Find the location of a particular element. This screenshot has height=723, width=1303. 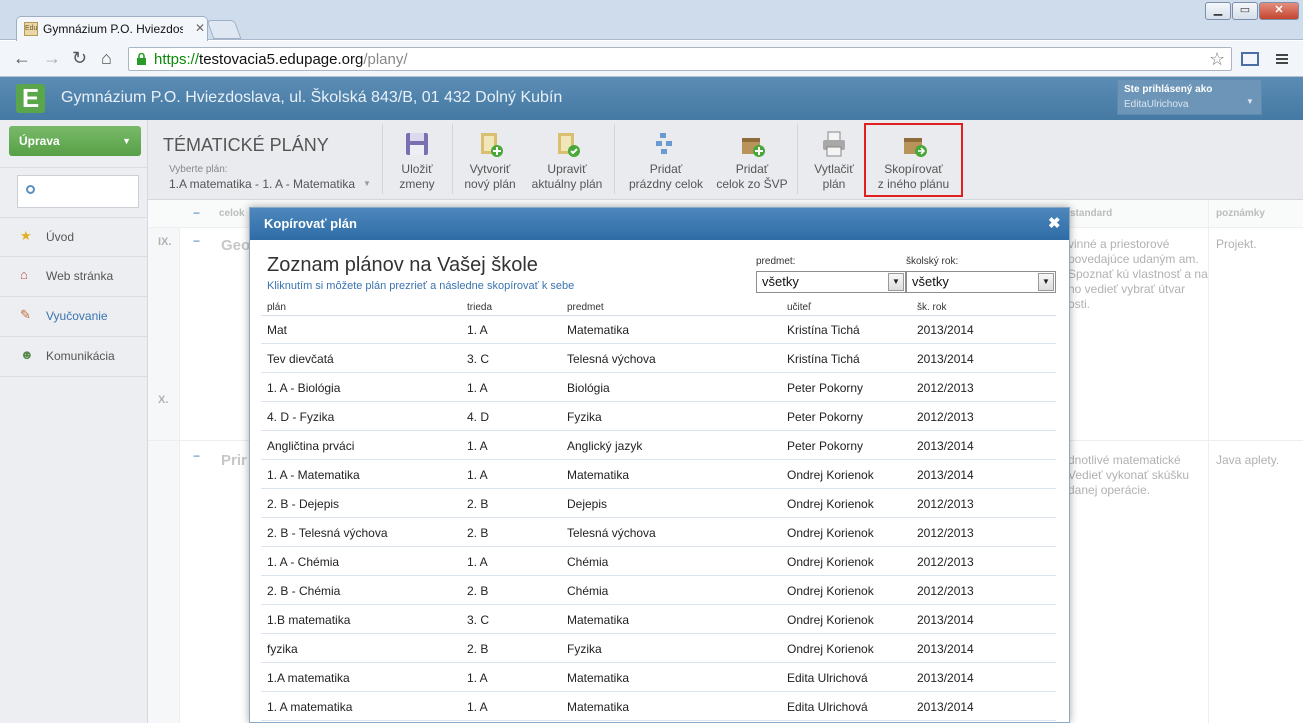

minimize-button: ▁ is located at coordinates (1218, 11).